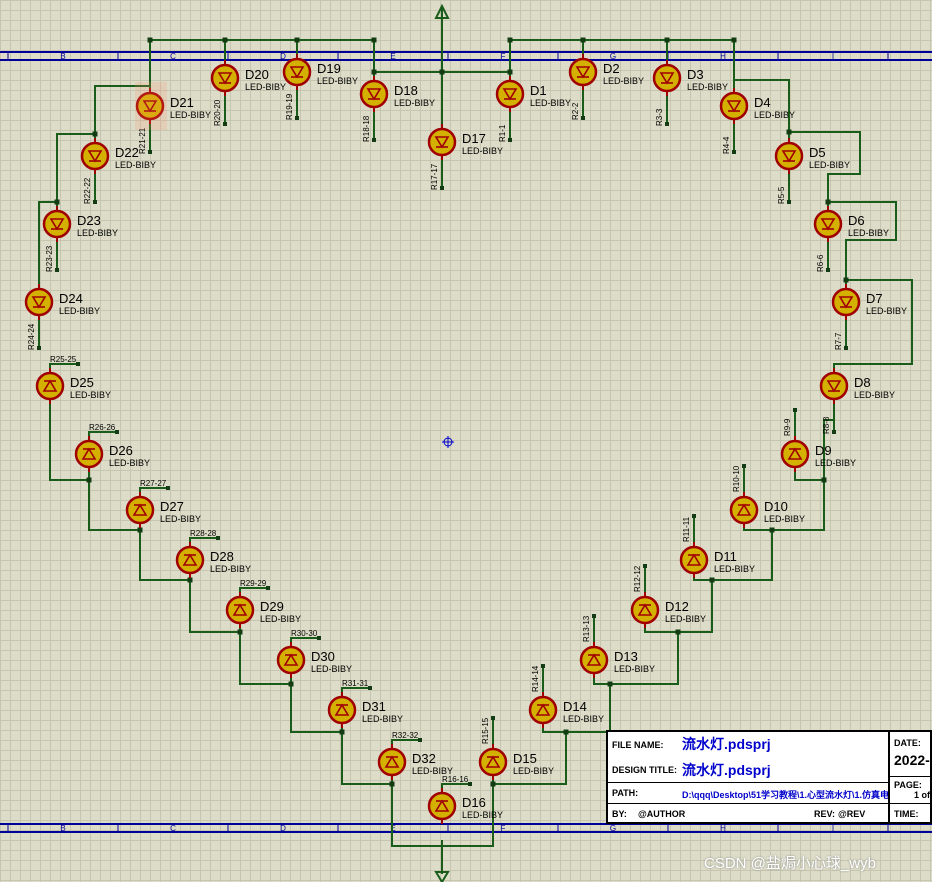 The height and width of the screenshot is (882, 932). Describe the element at coordinates (825, 814) in the screenshot. I see `rev-label: REV:` at that location.